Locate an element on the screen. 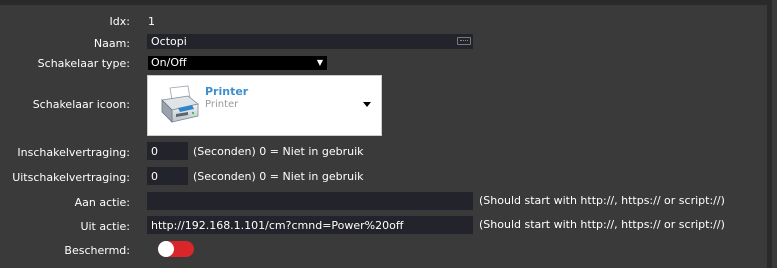  chevron-down-icon: ▼ is located at coordinates (319, 62).